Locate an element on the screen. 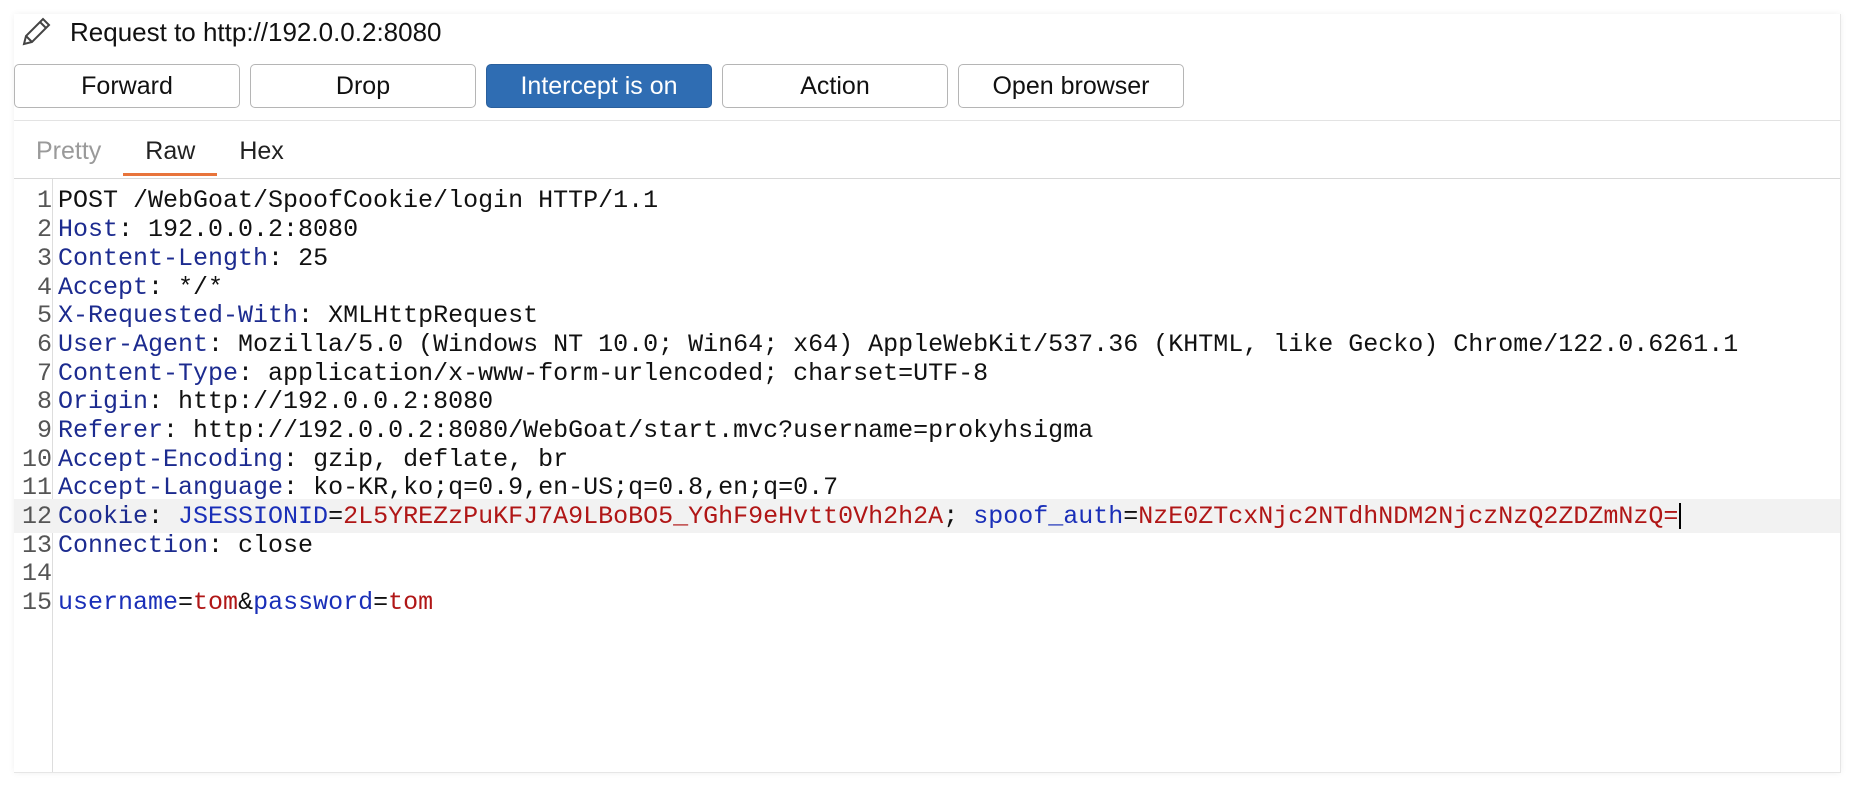 The height and width of the screenshot is (786, 1856). line-number: 9 is located at coordinates (44, 430).